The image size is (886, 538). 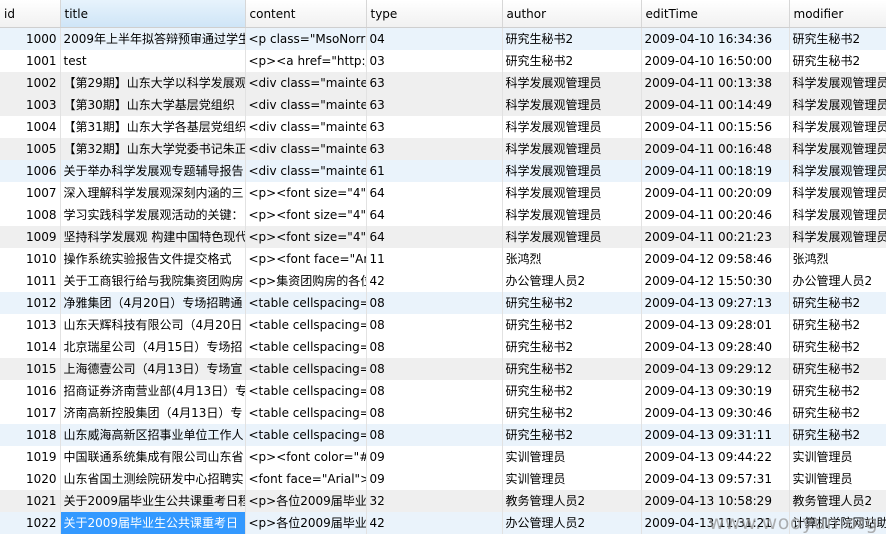 I want to click on edittime-cell: 2009-04-11 00:14:49, so click(x=715, y=105).